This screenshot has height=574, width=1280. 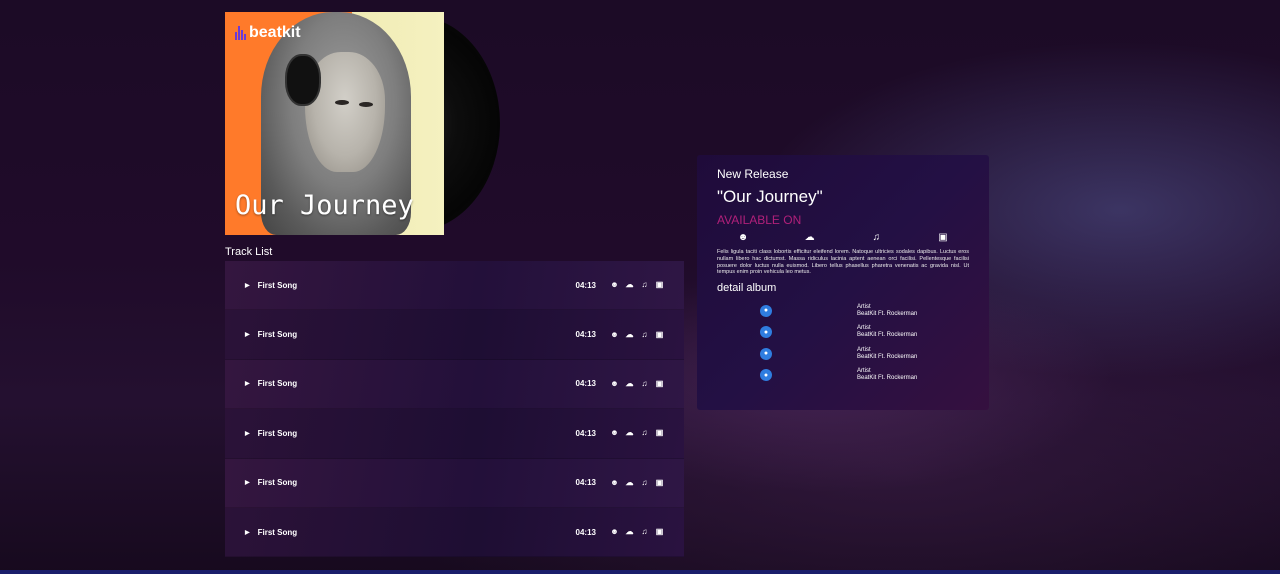 I want to click on detail-album-title: detail album, so click(x=747, y=288).